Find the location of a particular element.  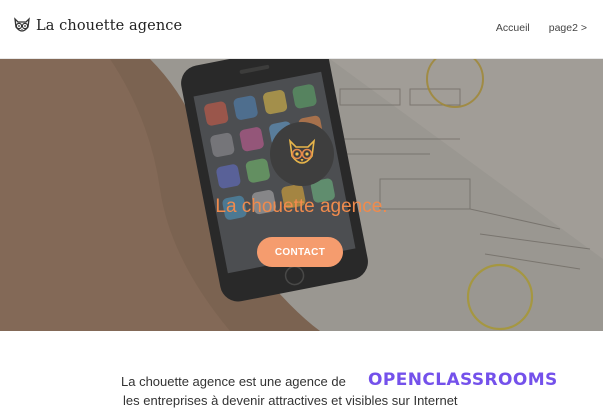

owl-icon is located at coordinates (302, 151).